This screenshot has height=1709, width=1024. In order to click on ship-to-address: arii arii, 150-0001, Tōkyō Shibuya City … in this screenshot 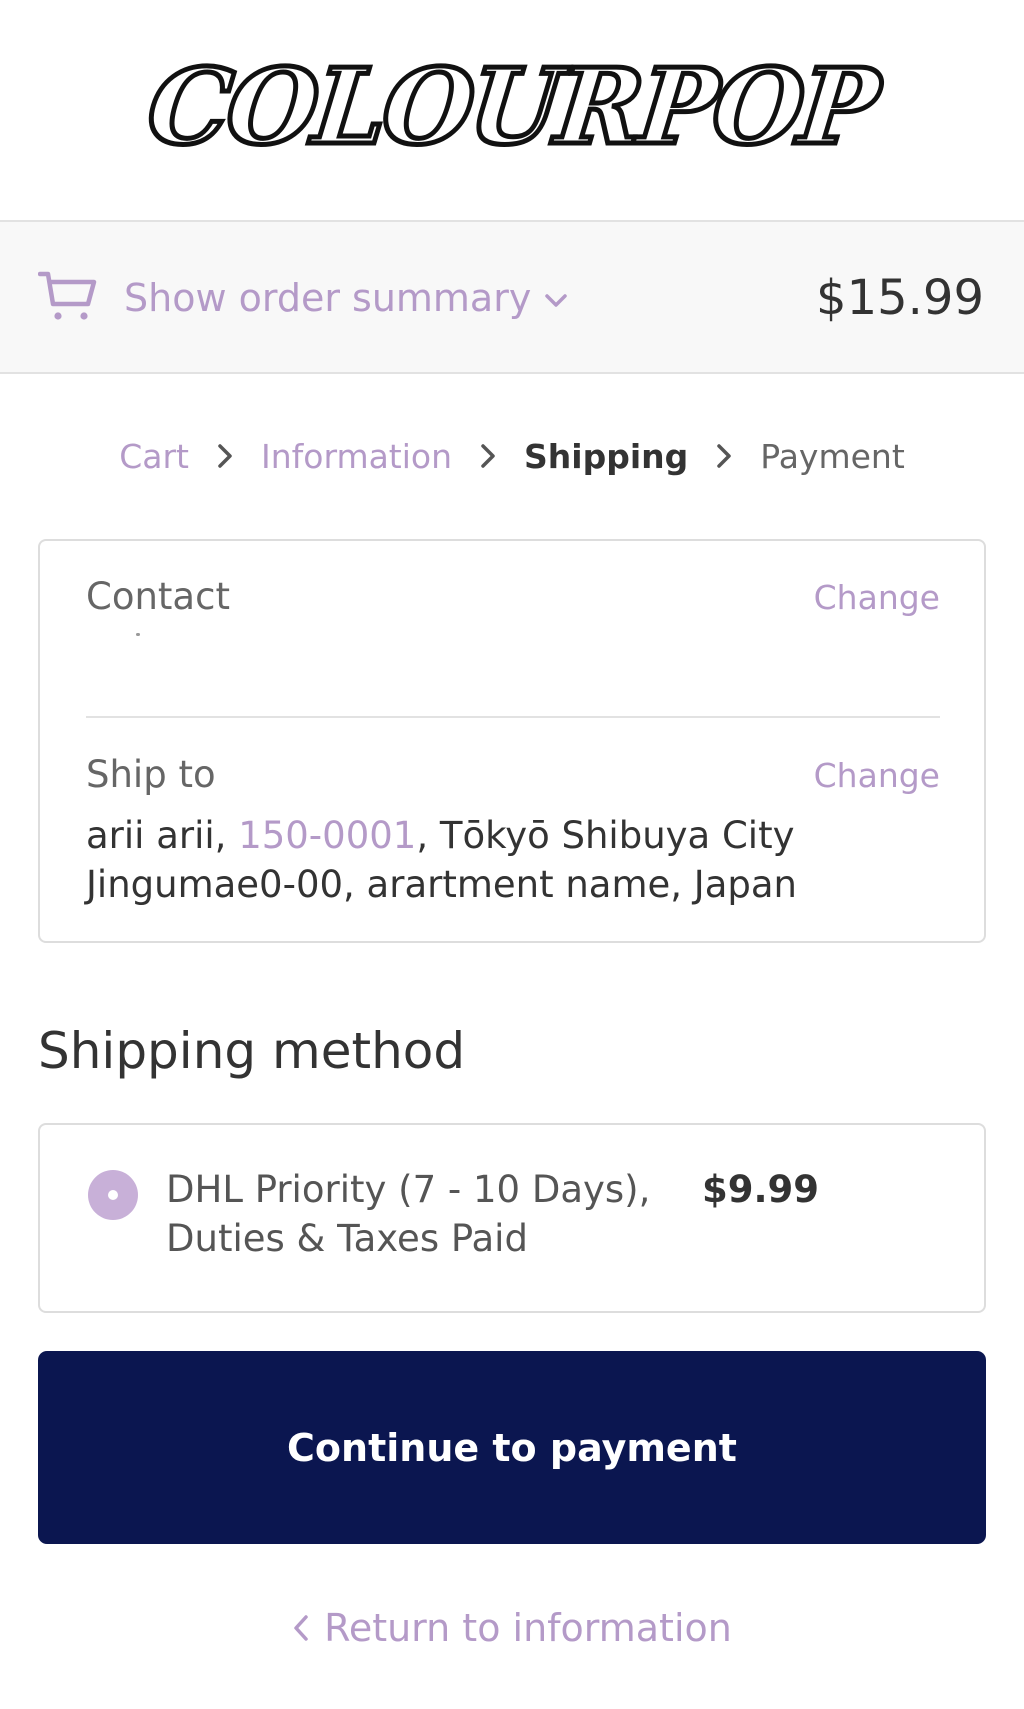, I will do `click(516, 860)`.